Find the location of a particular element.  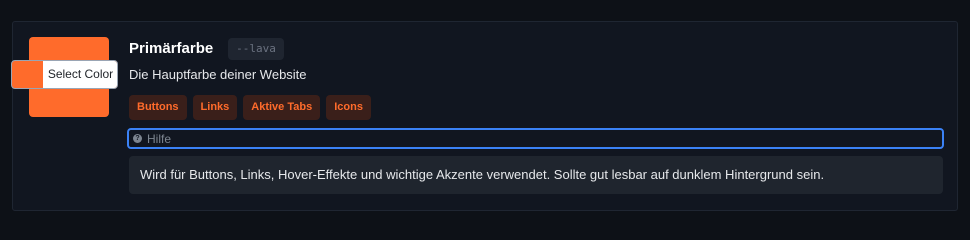

usage-tag-buttons: Buttons is located at coordinates (158, 107).